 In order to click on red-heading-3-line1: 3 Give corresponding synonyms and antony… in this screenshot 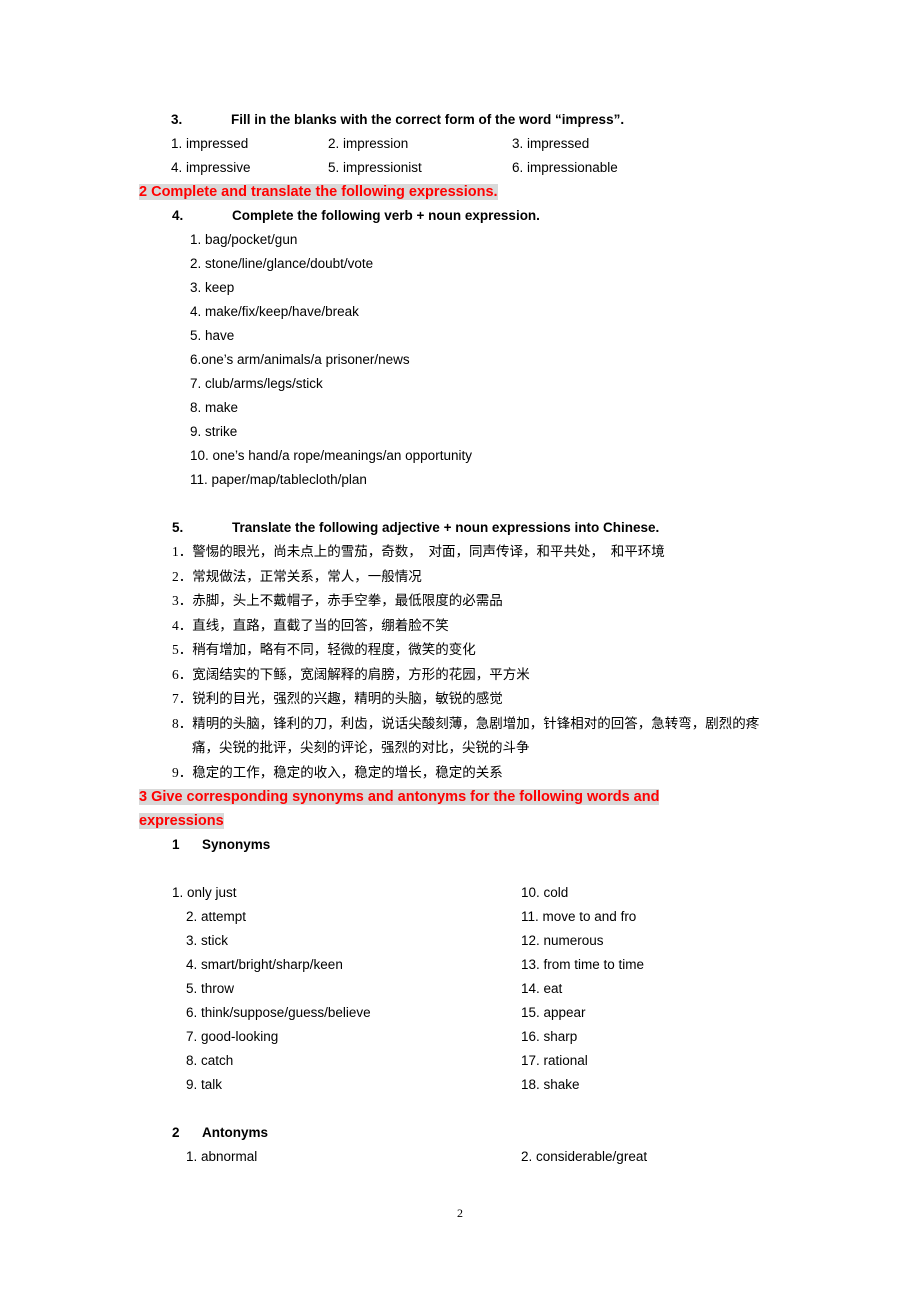, I will do `click(461, 797)`.